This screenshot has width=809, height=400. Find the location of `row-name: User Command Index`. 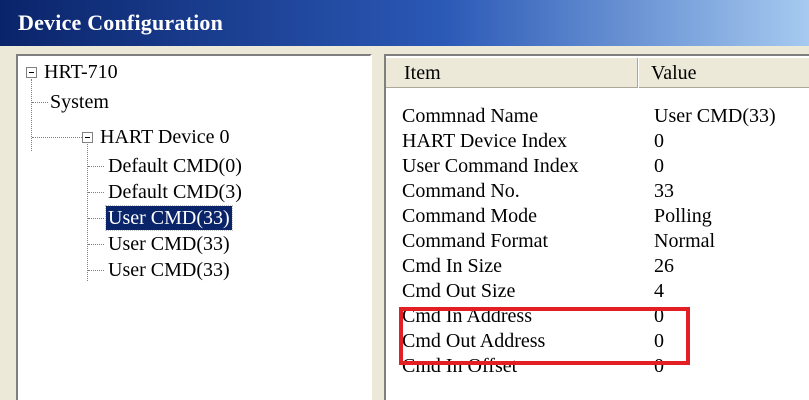

row-name: User Command Index is located at coordinates (490, 166).